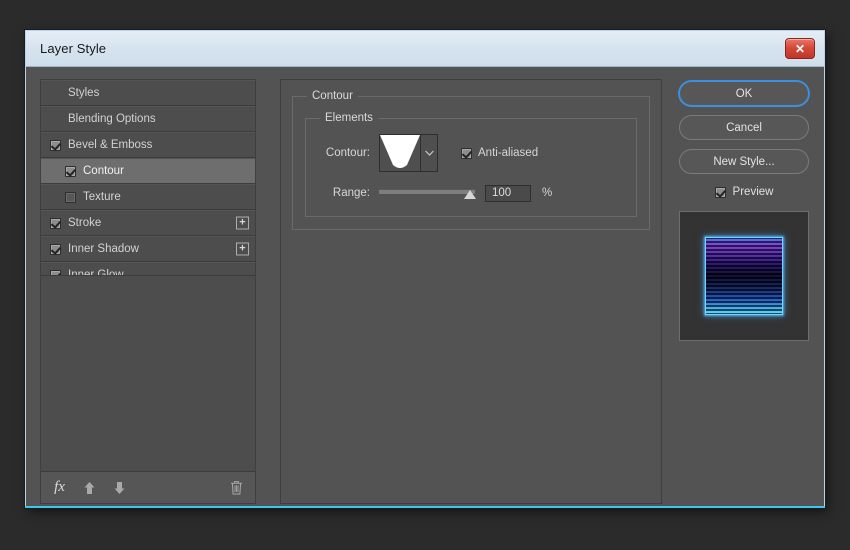 The image size is (850, 550). What do you see at coordinates (400, 153) in the screenshot?
I see `contour-curve-preview` at bounding box center [400, 153].